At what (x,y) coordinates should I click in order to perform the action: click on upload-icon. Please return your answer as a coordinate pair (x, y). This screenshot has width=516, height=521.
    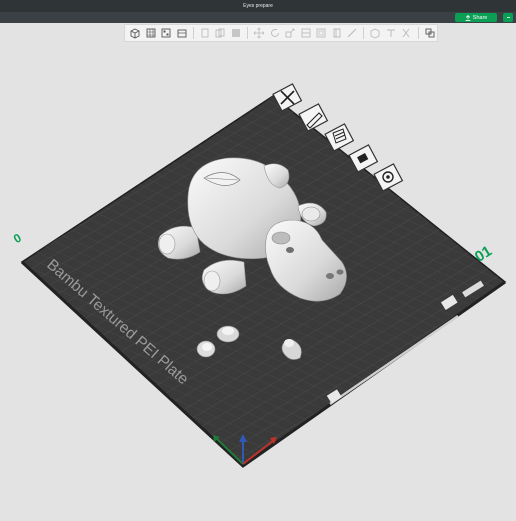
    Looking at the image, I should click on (468, 17).